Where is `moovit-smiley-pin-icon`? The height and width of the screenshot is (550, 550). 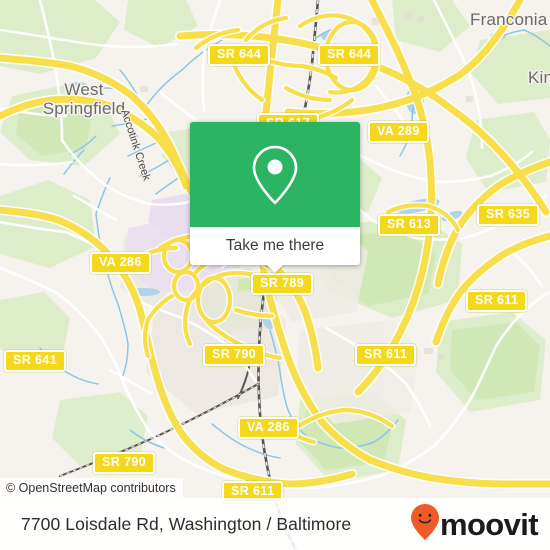
moovit-smiley-pin-icon is located at coordinates (425, 524).